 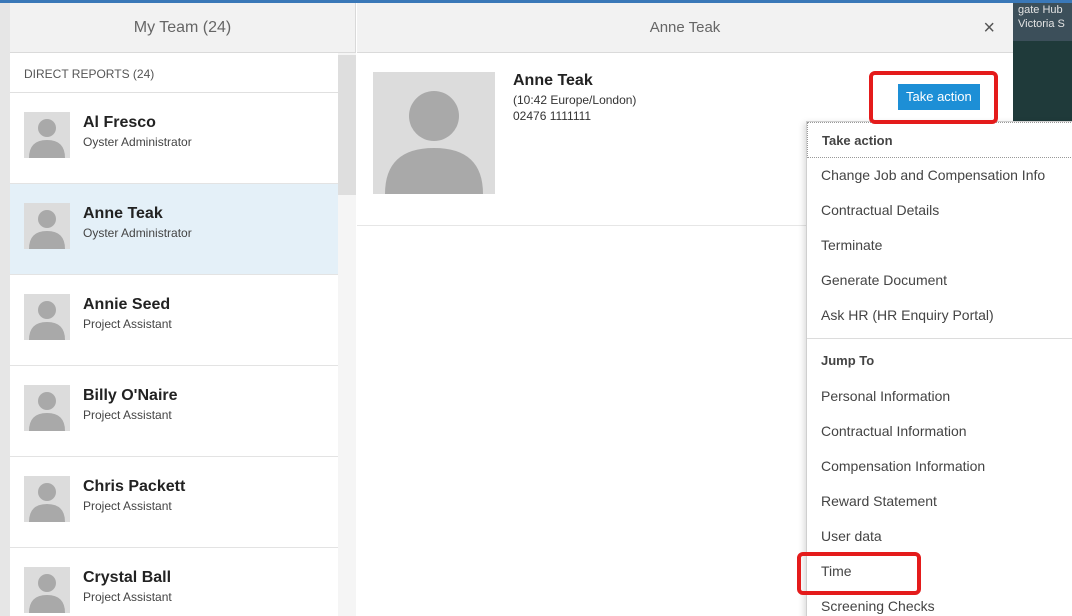 What do you see at coordinates (174, 411) in the screenshot?
I see `person-row: Billy O'Naire Project Assistant` at bounding box center [174, 411].